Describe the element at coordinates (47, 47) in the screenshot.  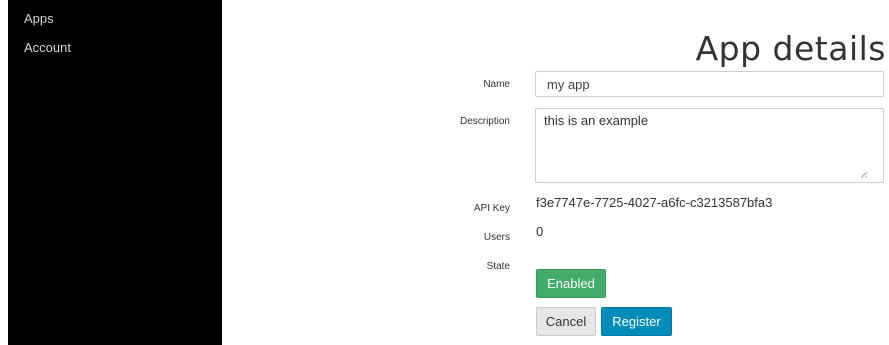
I see `sidebar-item-account: Account` at that location.